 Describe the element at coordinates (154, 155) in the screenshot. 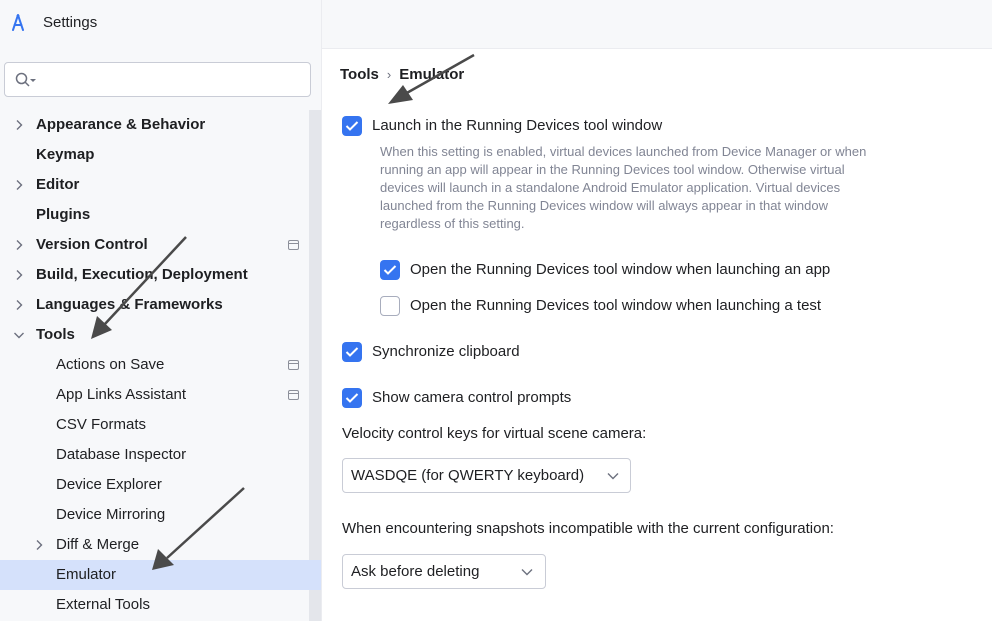

I see `sidebar-item-keymap: Keymap` at that location.